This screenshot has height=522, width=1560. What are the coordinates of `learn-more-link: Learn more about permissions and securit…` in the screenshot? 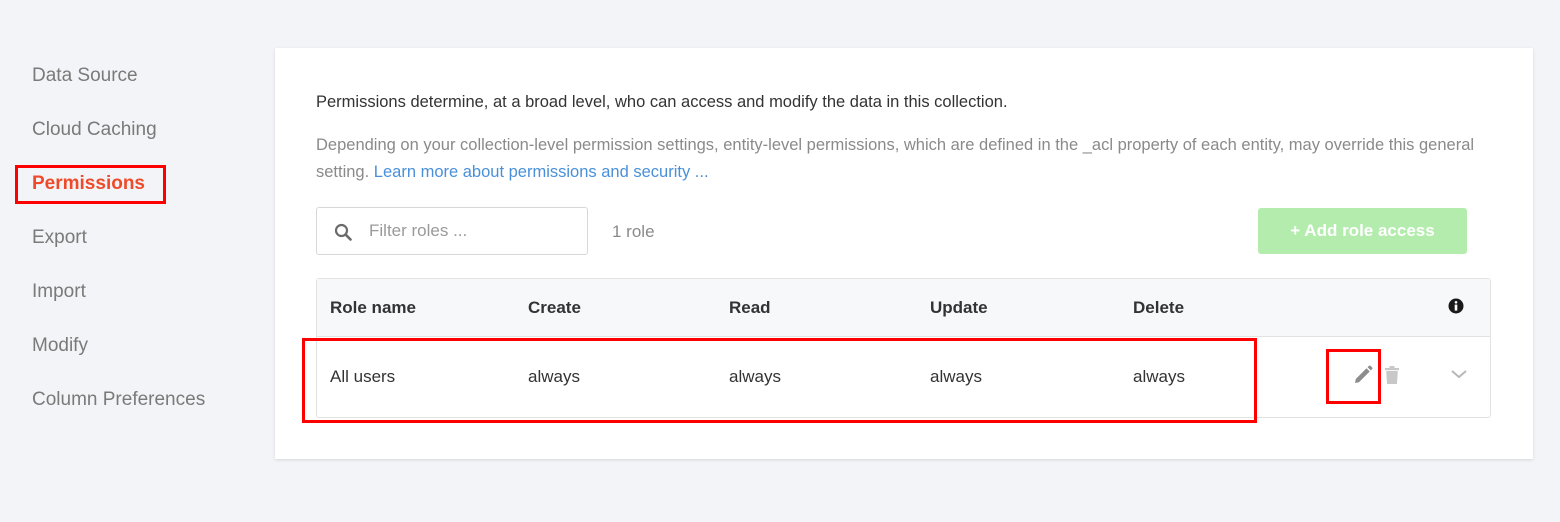 It's located at (541, 172).